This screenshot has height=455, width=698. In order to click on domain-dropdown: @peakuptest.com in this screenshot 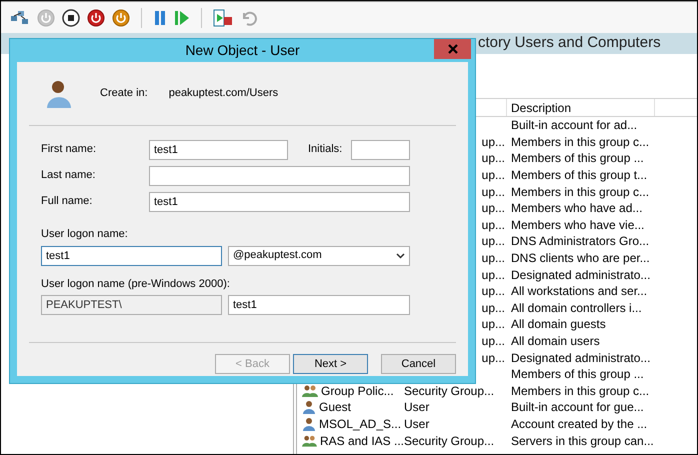, I will do `click(319, 256)`.